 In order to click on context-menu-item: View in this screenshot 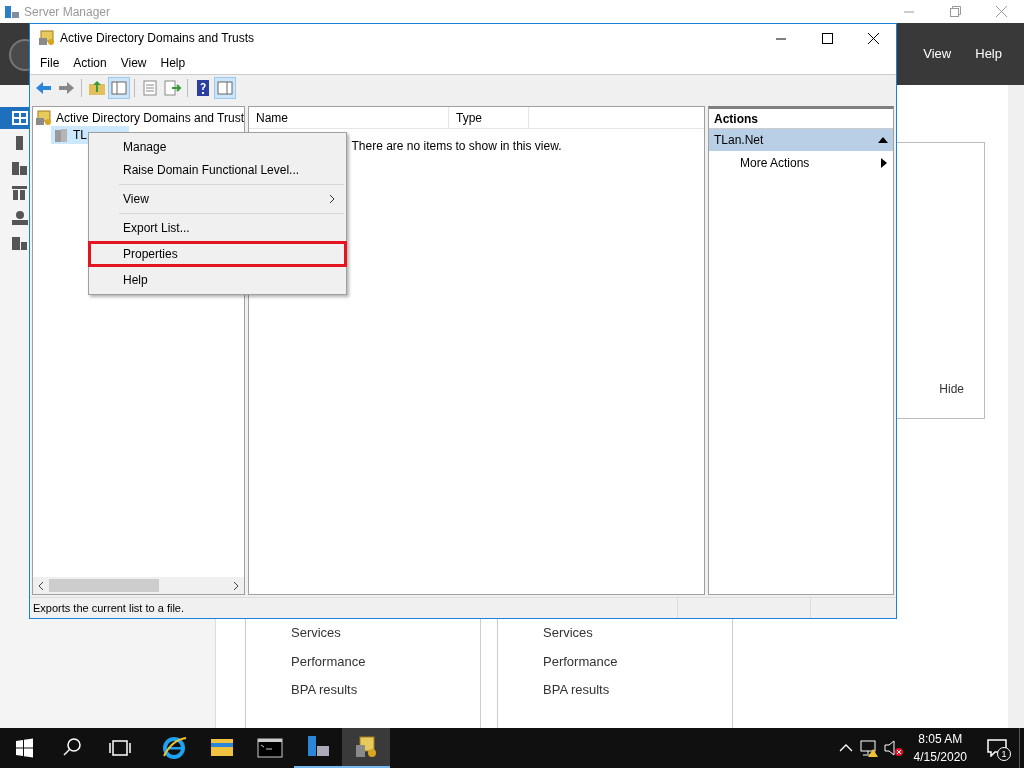, I will do `click(217, 199)`.